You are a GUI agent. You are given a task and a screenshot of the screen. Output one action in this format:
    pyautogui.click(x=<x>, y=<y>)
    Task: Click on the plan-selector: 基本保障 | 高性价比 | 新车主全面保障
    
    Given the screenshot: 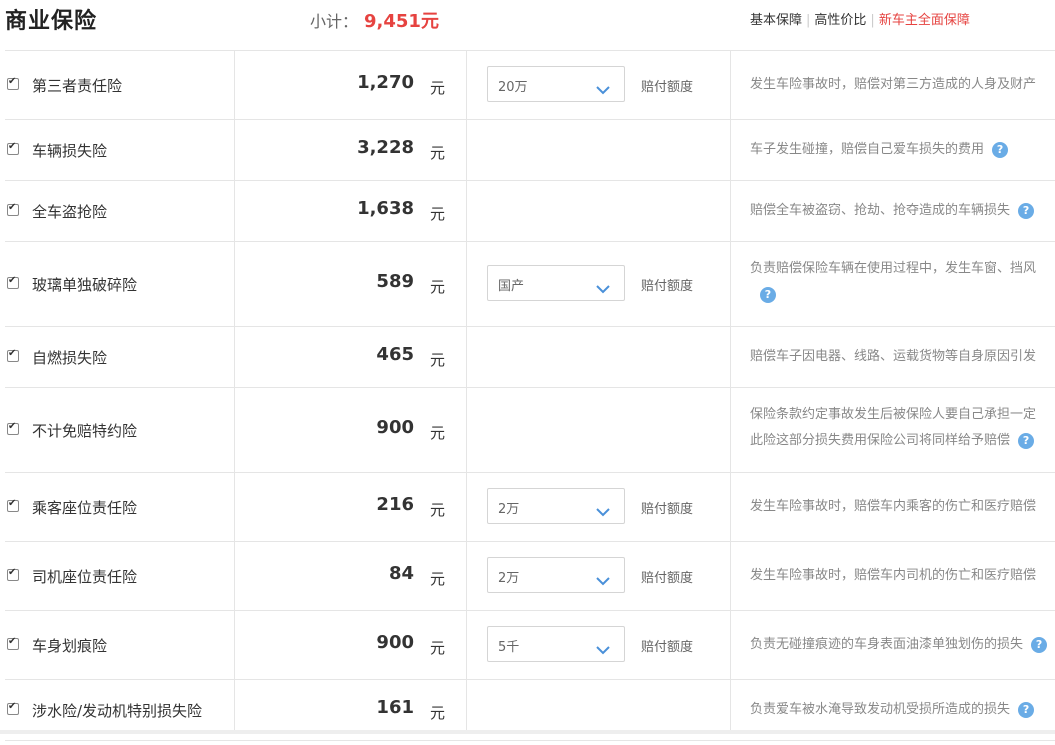 What is the action you would take?
    pyautogui.click(x=860, y=20)
    